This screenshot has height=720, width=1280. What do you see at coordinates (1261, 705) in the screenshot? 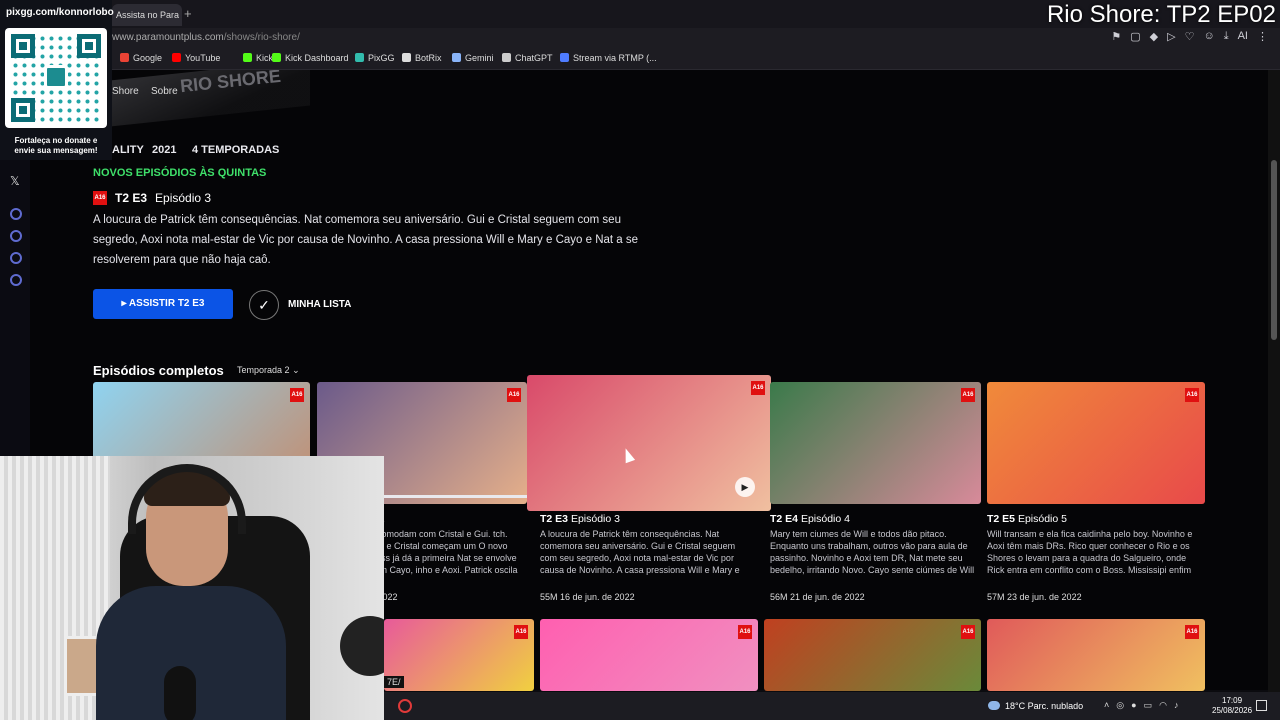
I see `notification-icon` at bounding box center [1261, 705].